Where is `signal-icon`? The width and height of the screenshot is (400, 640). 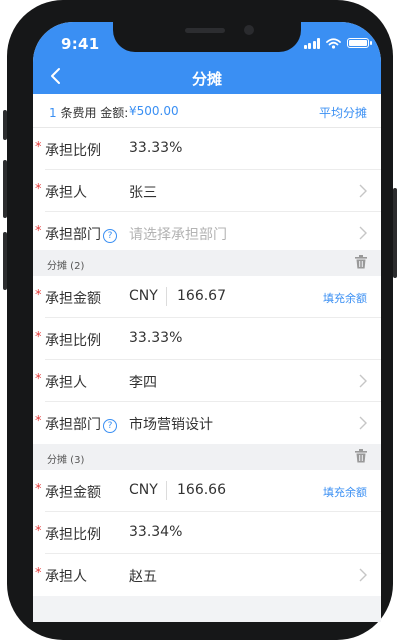
signal-icon is located at coordinates (311, 43).